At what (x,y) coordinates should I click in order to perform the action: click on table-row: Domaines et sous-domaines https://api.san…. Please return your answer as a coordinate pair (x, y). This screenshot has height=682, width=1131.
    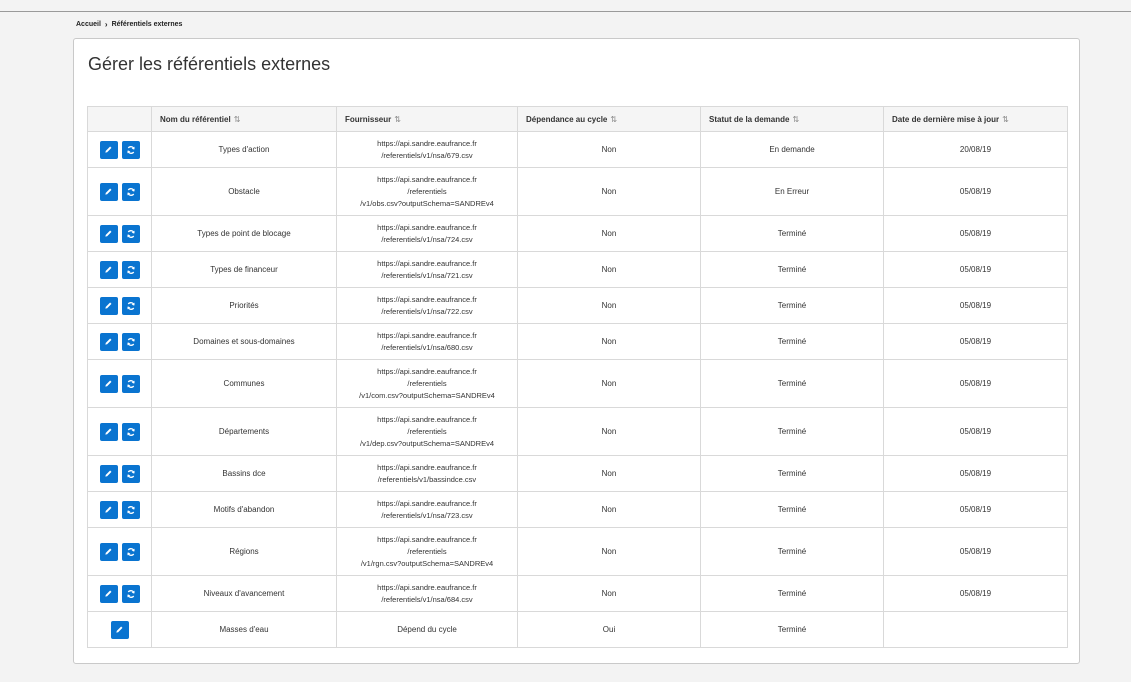
    Looking at the image, I should click on (577, 341).